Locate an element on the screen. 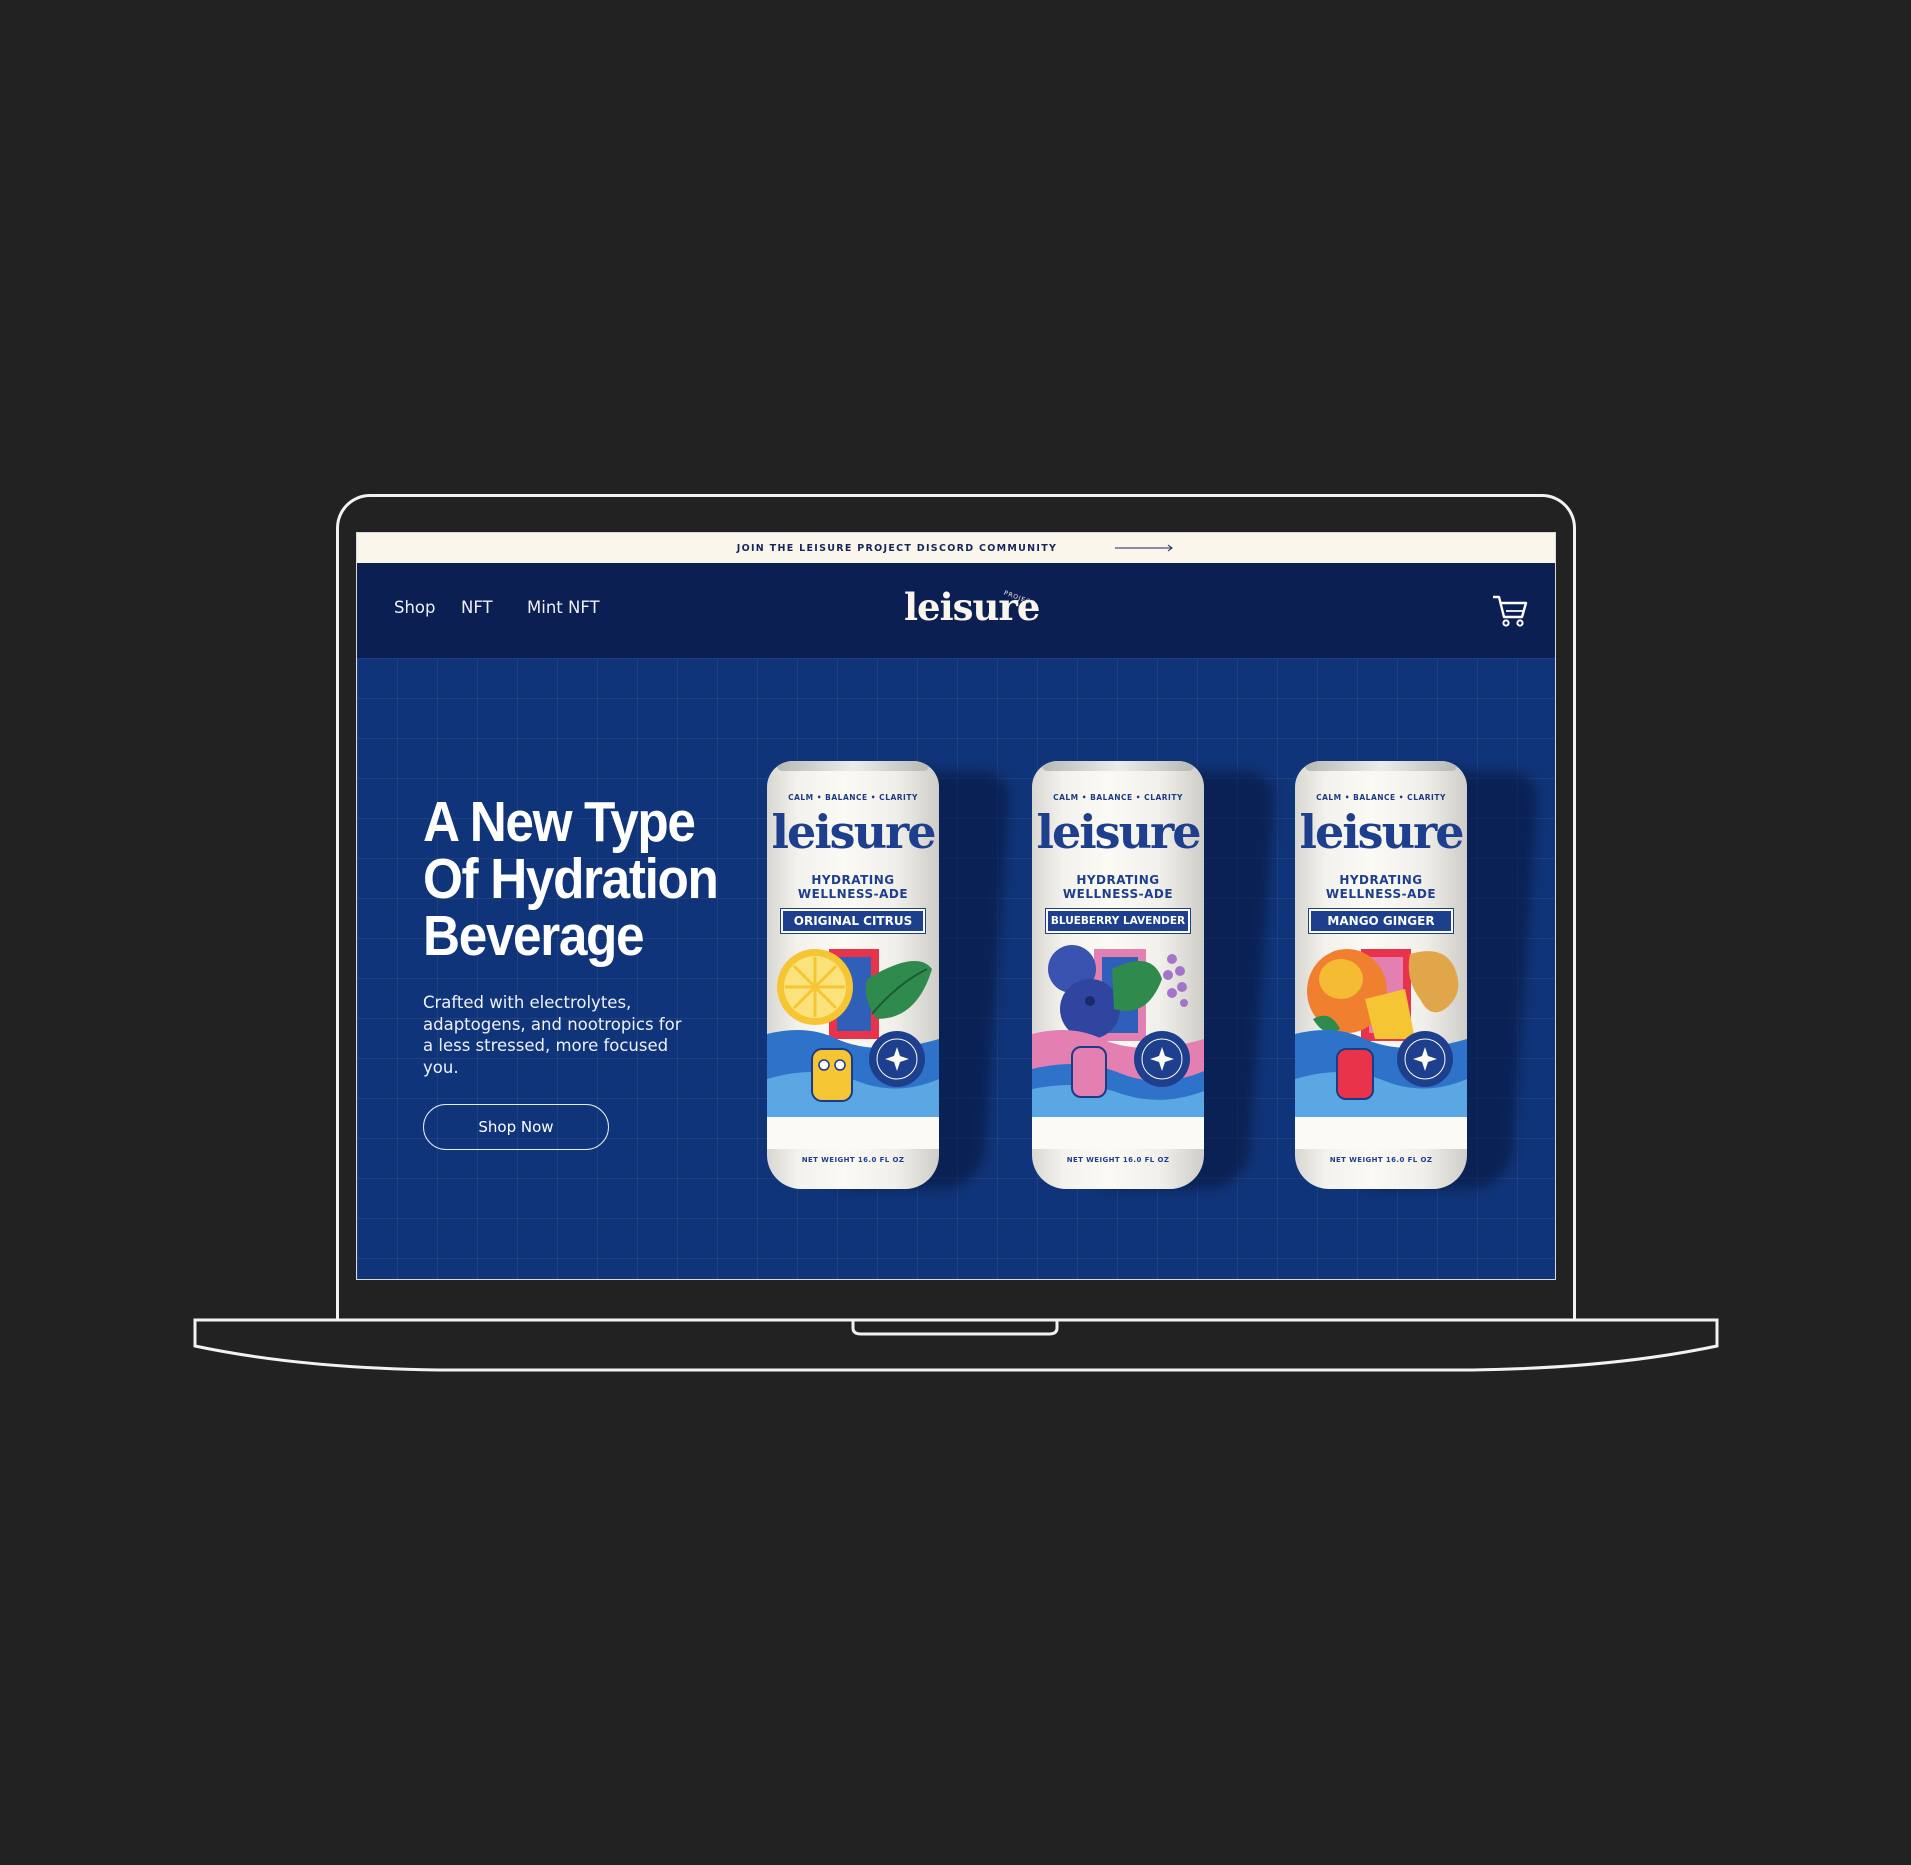 This screenshot has width=1911, height=1865. laptop-base is located at coordinates (956, 1345).